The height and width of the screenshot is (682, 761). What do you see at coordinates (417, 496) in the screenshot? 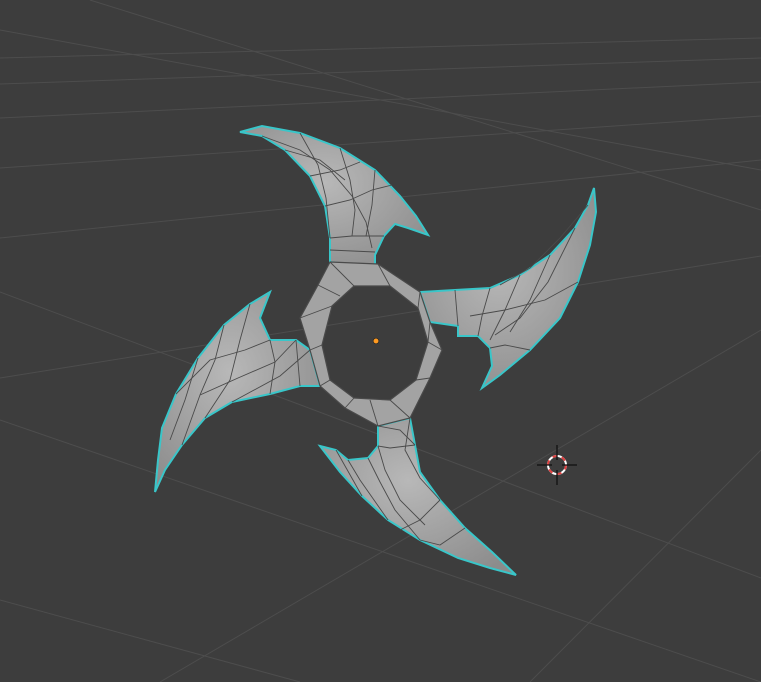
I see `blade-bottom` at bounding box center [417, 496].